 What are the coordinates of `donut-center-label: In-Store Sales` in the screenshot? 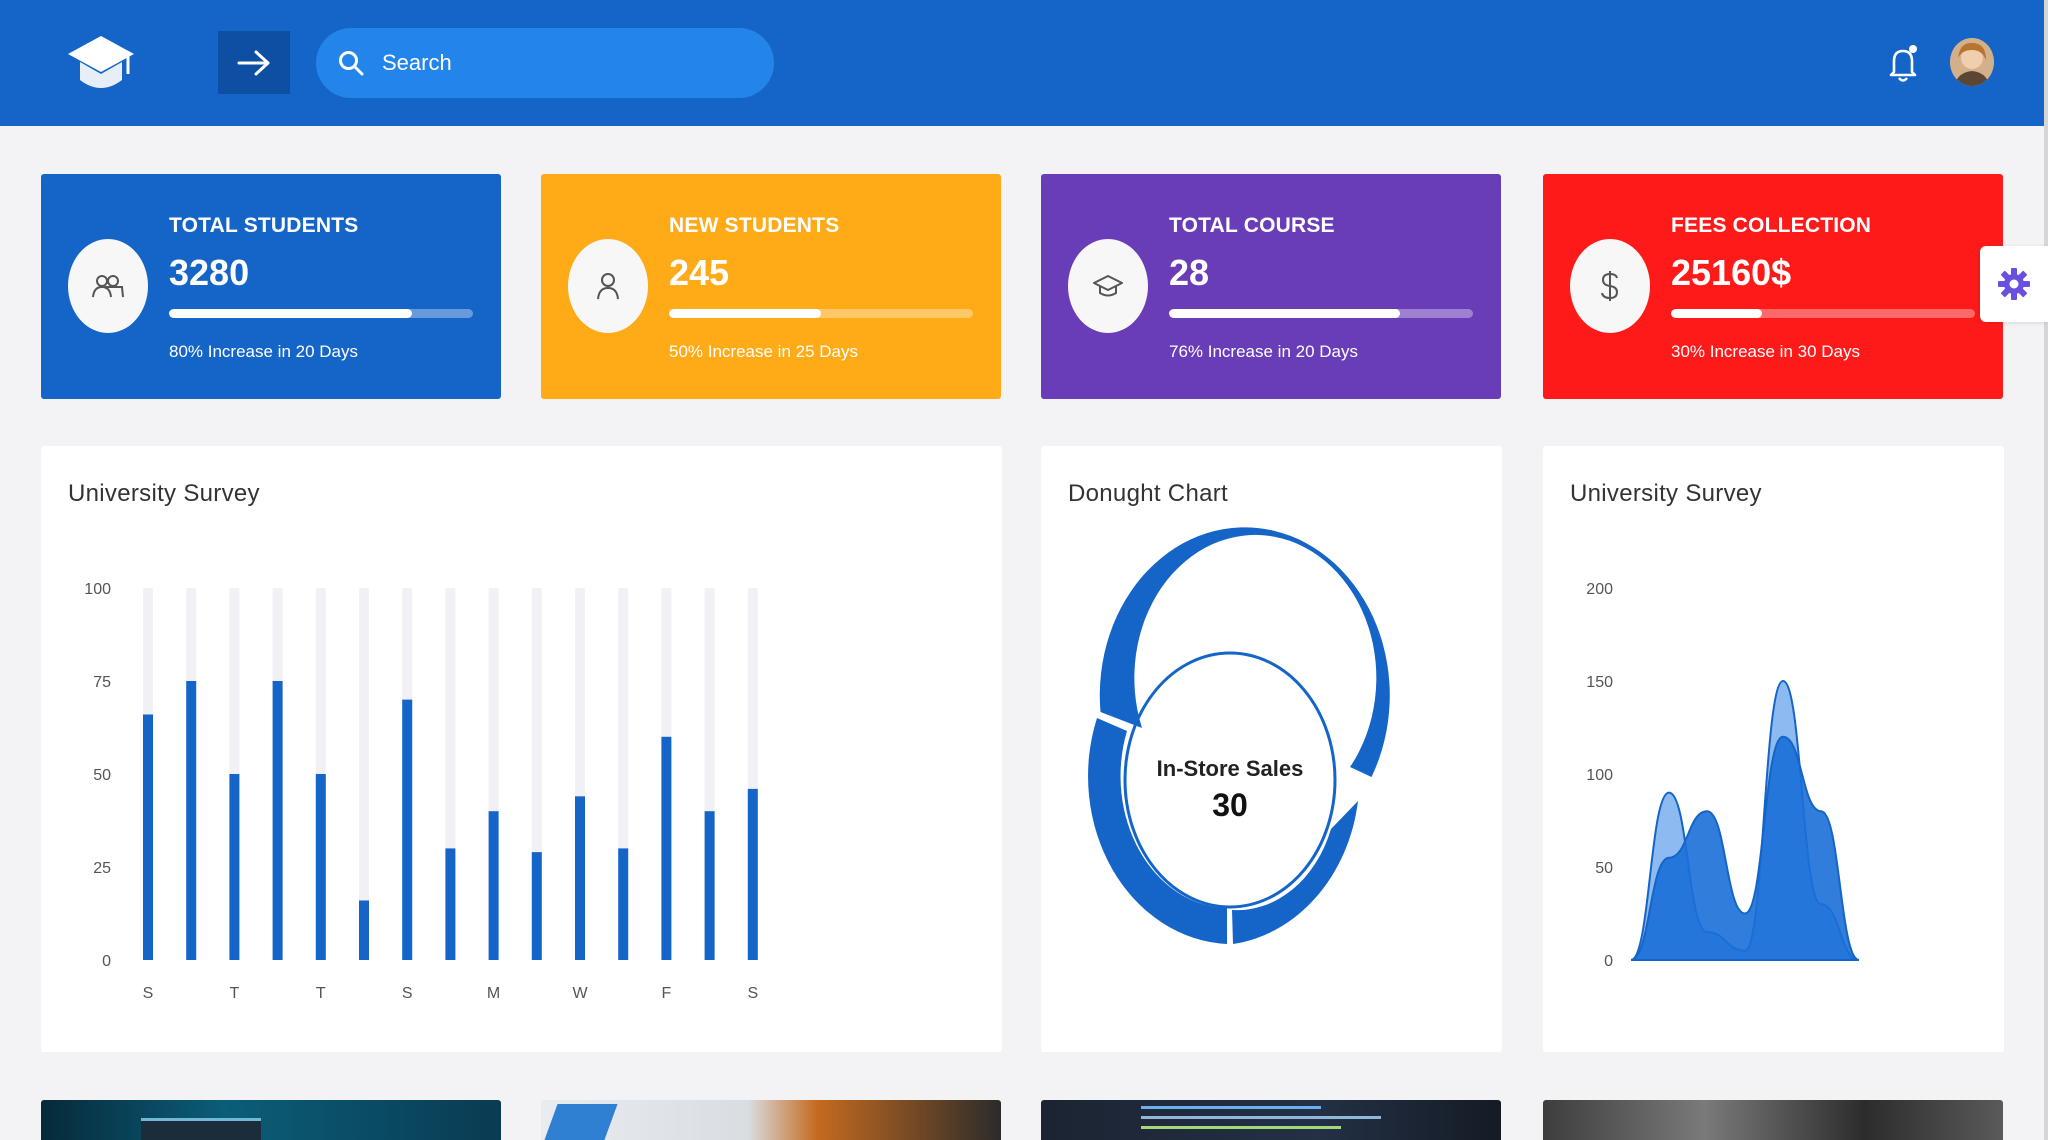 It's located at (1230, 768).